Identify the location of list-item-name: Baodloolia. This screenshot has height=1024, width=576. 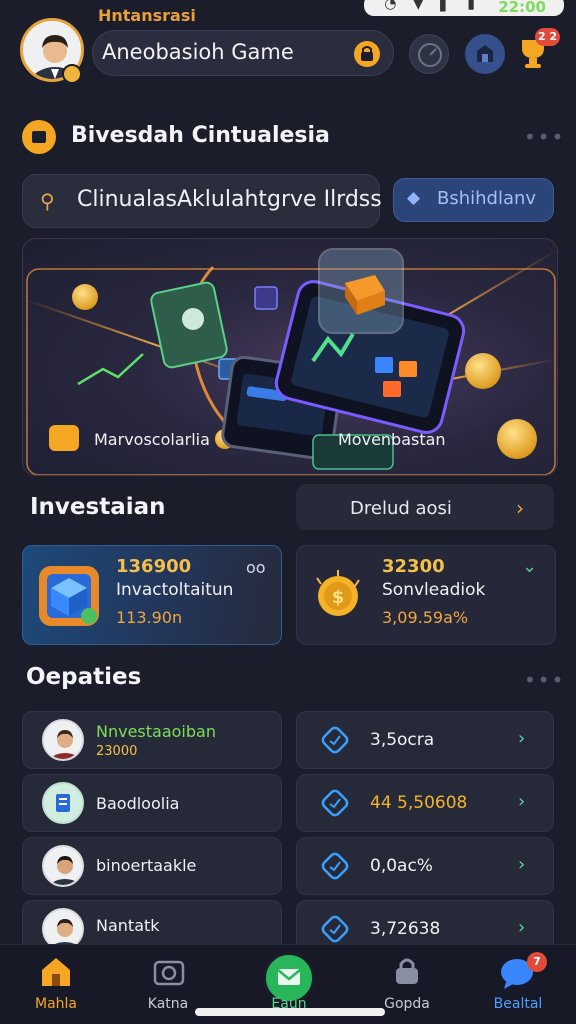
(138, 803).